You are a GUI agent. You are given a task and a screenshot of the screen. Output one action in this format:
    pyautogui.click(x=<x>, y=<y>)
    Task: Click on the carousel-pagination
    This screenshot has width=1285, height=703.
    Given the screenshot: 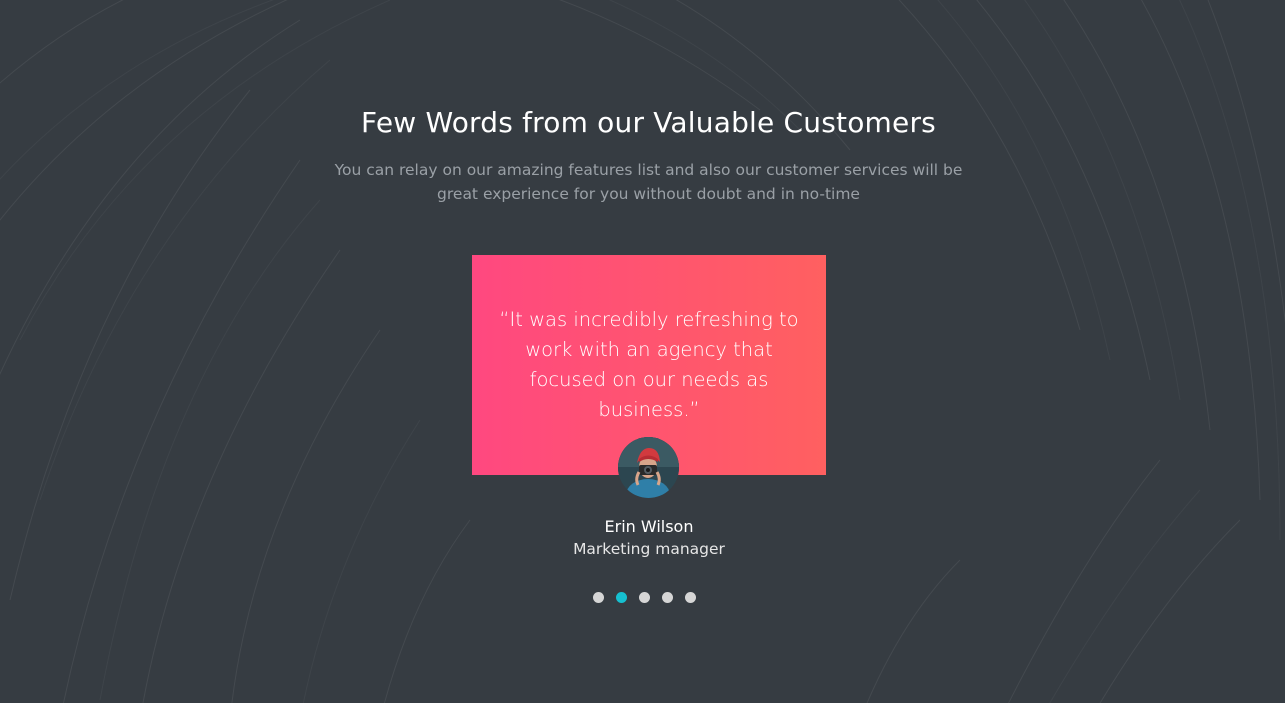 What is the action you would take?
    pyautogui.click(x=644, y=598)
    